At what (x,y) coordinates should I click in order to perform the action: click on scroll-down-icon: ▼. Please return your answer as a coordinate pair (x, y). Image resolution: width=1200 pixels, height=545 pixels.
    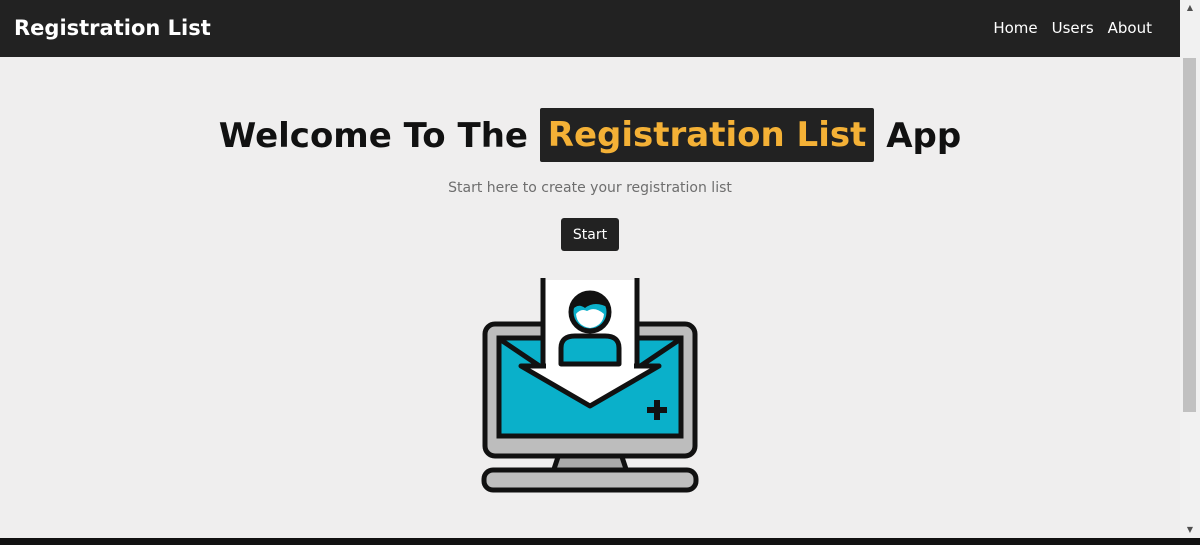
    Looking at the image, I should click on (1190, 530).